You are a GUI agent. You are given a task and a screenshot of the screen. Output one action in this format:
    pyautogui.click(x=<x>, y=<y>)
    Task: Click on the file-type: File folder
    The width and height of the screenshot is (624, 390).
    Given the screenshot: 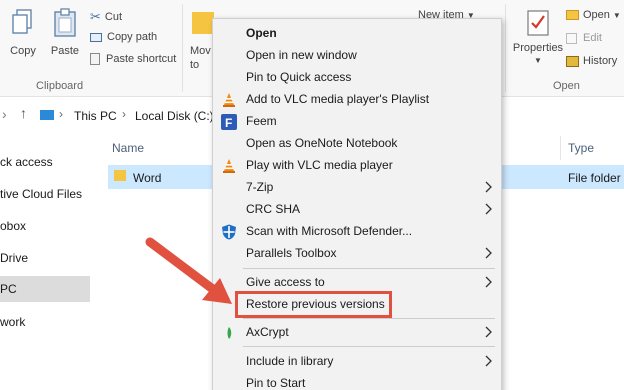 What is the action you would take?
    pyautogui.click(x=594, y=178)
    